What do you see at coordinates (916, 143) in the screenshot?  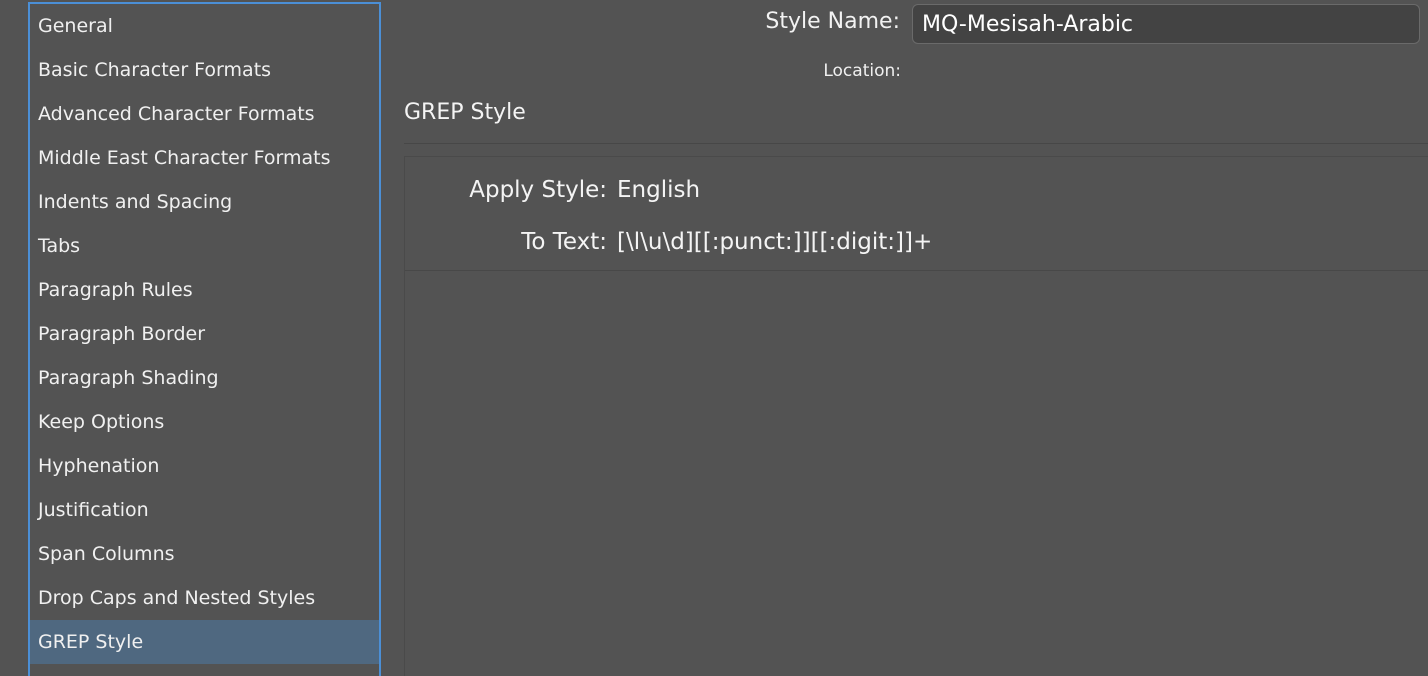 I see `section-divider` at bounding box center [916, 143].